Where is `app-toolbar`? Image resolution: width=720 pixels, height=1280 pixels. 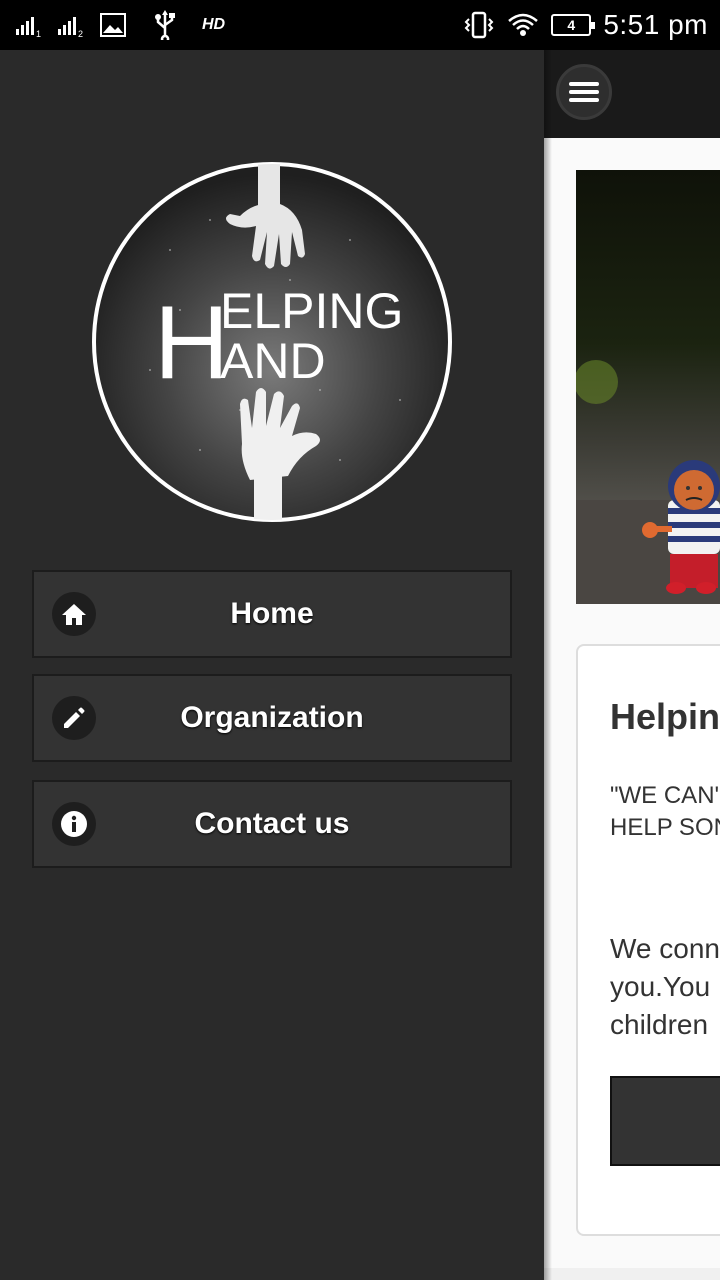 app-toolbar is located at coordinates (632, 94).